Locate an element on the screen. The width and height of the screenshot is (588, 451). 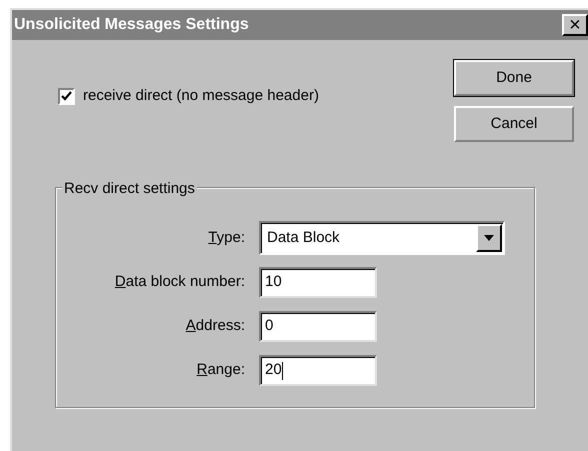
dialog-button: Done is located at coordinates (514, 78).